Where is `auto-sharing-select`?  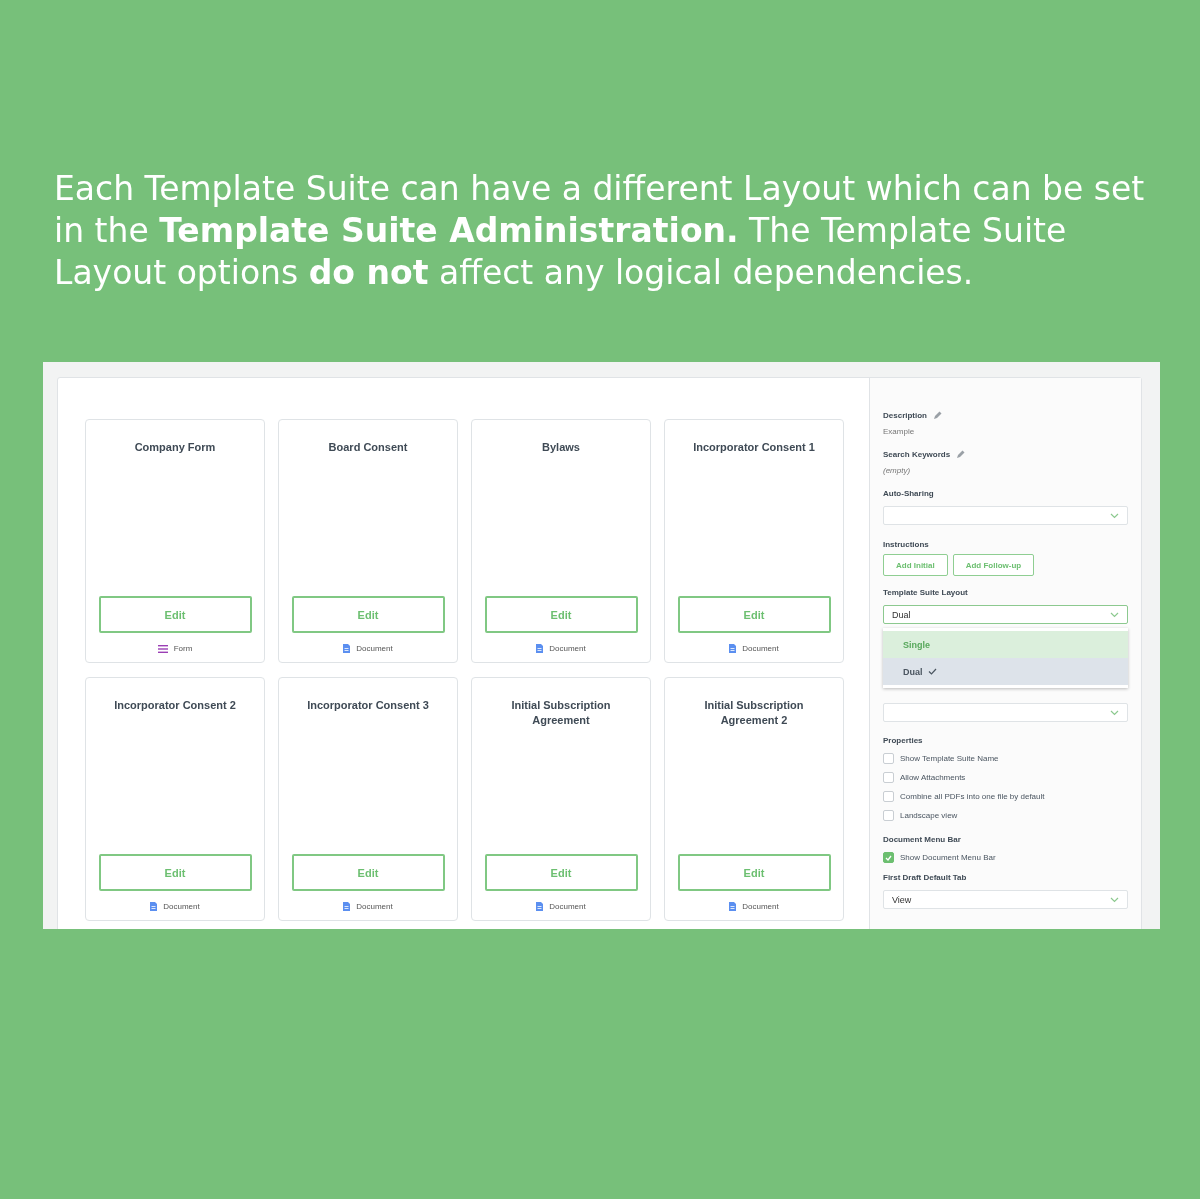
auto-sharing-select is located at coordinates (1005, 515).